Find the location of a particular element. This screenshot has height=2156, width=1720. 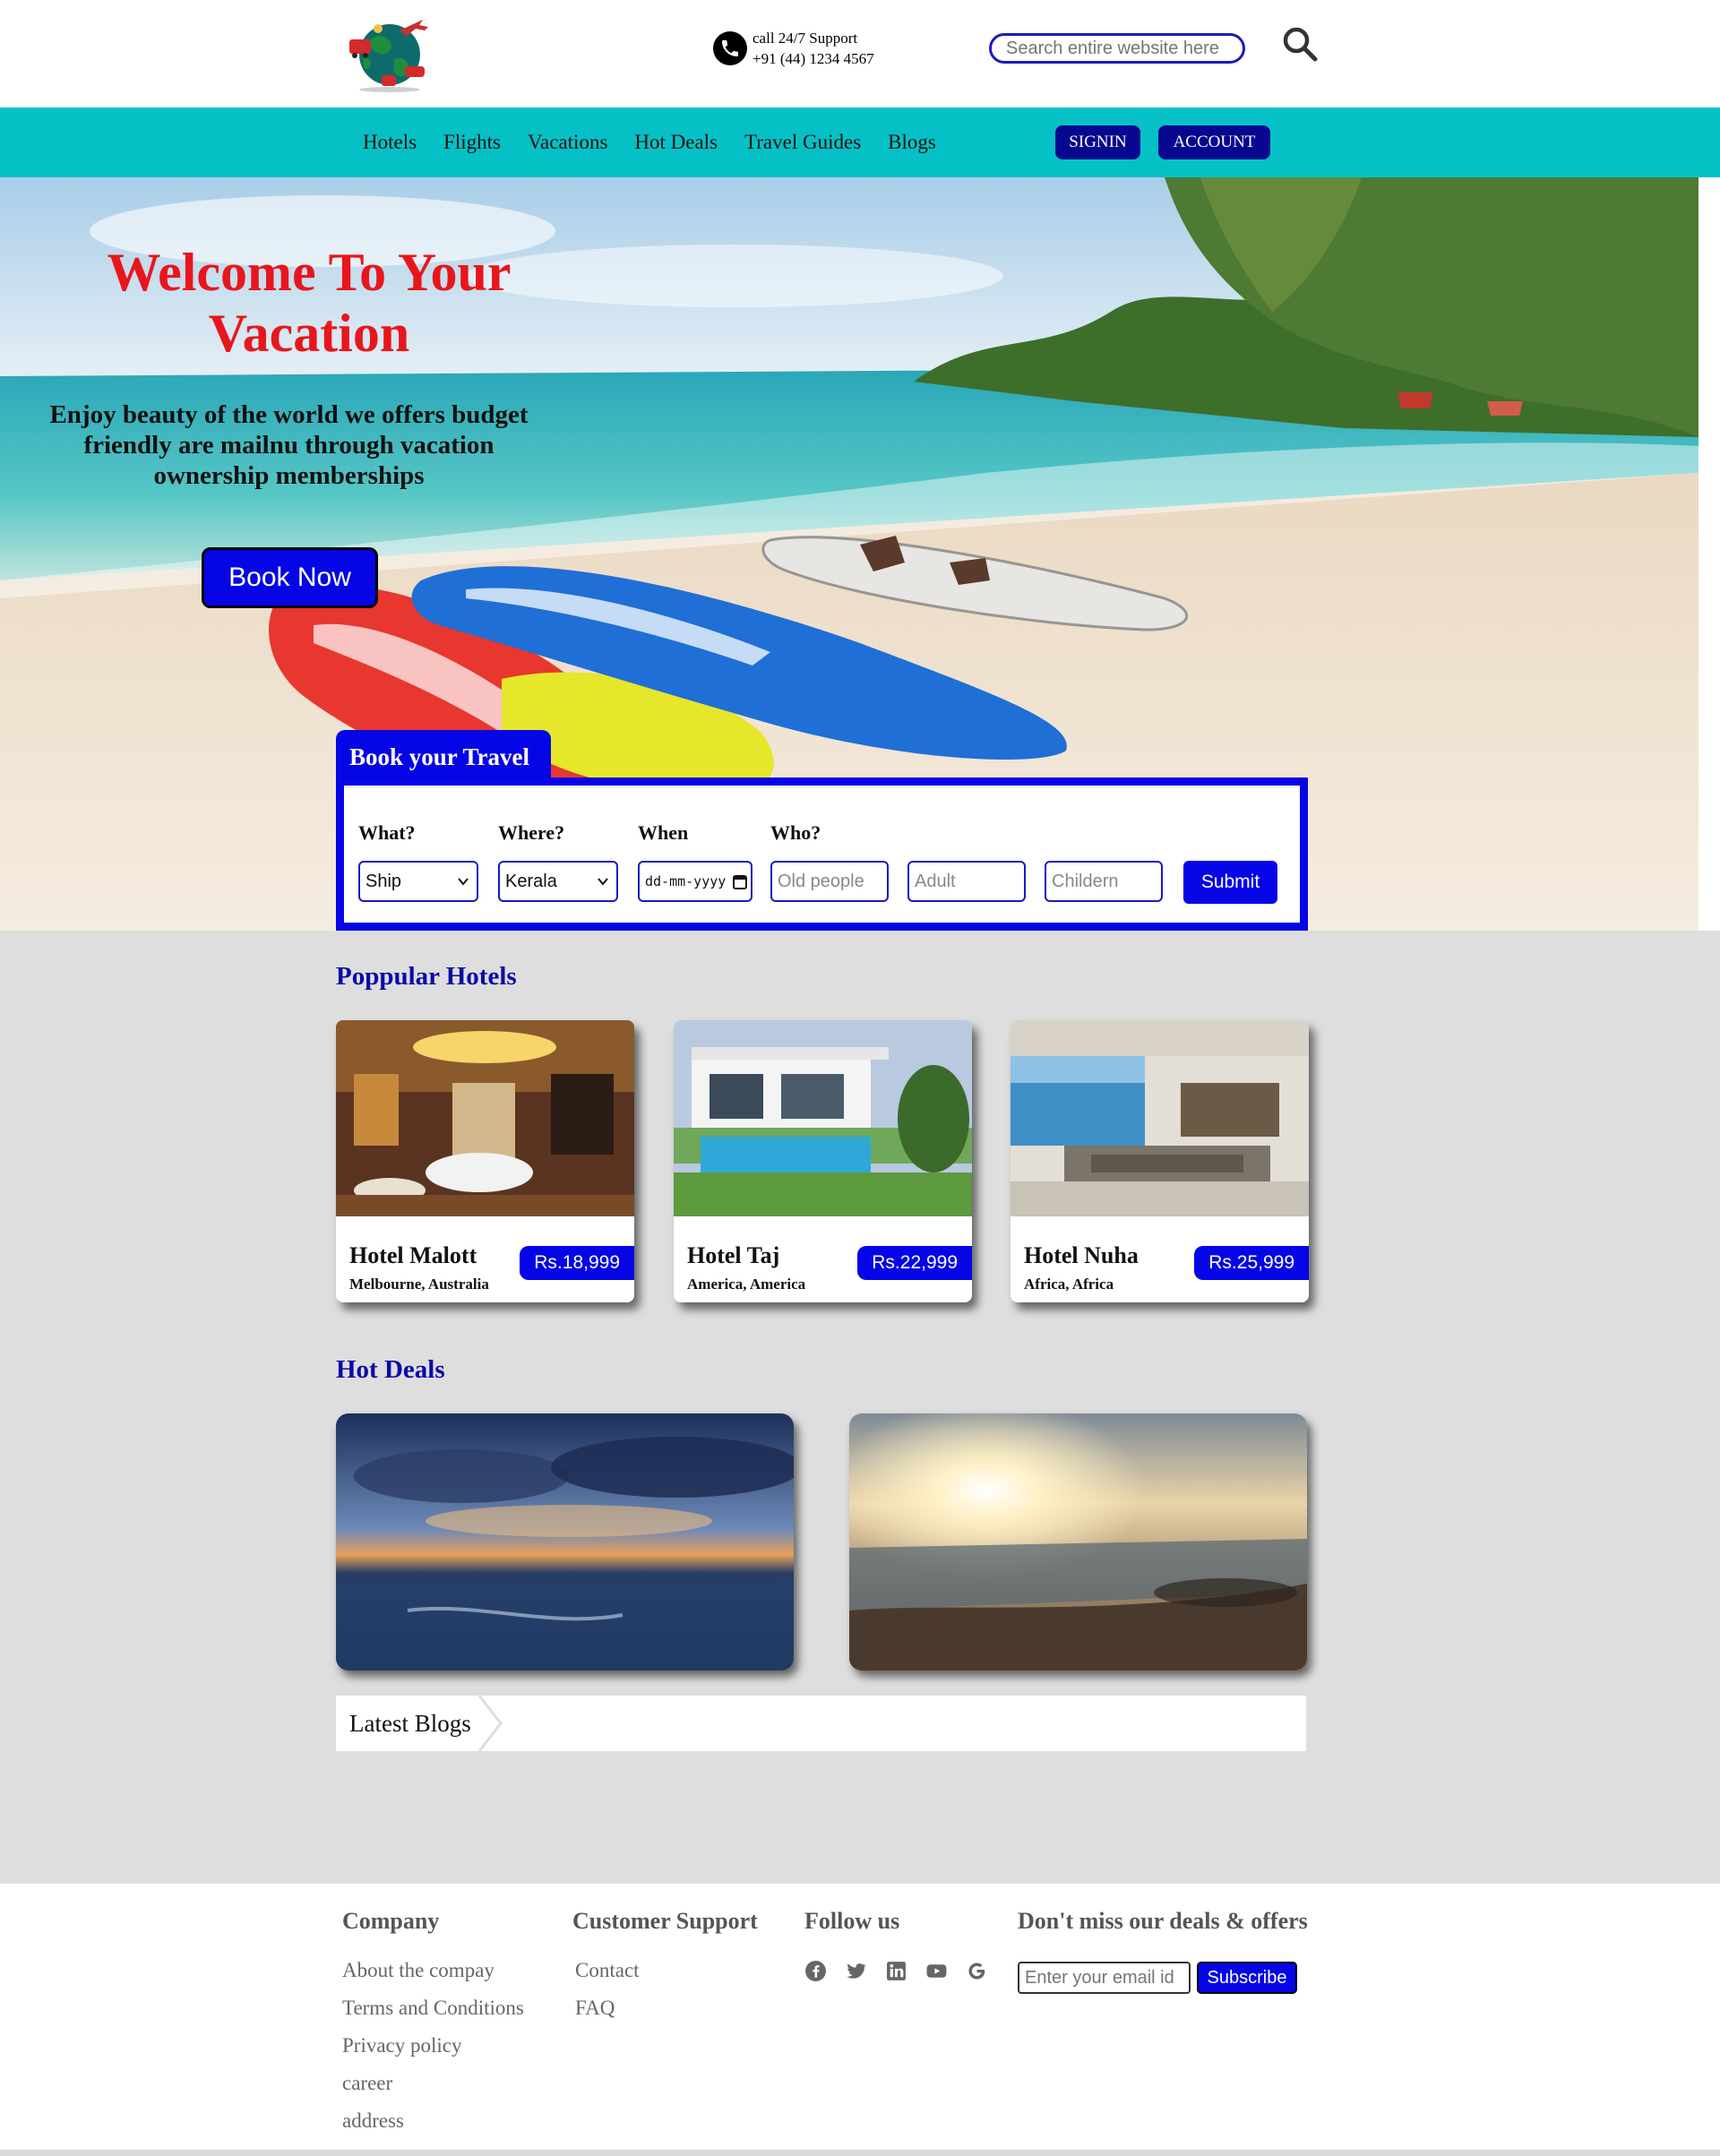

when-label: When is located at coordinates (663, 832).